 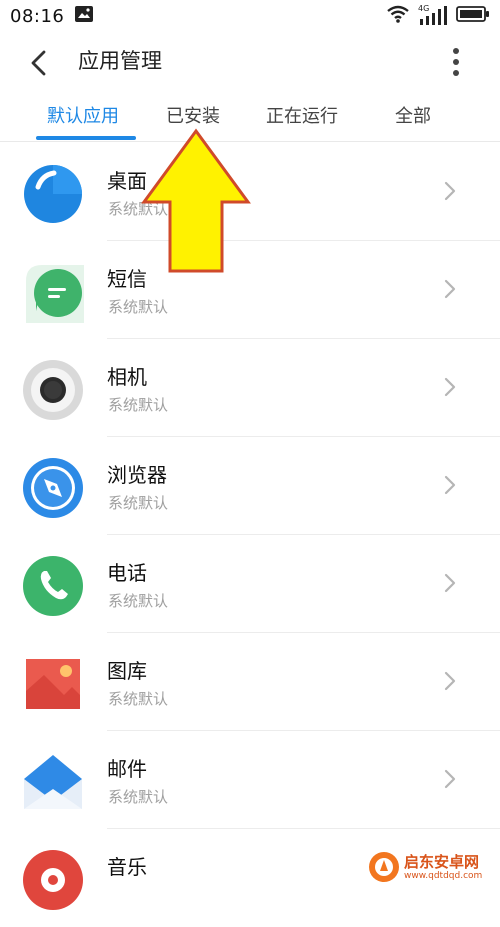 I want to click on app-name: 相机, so click(x=127, y=377).